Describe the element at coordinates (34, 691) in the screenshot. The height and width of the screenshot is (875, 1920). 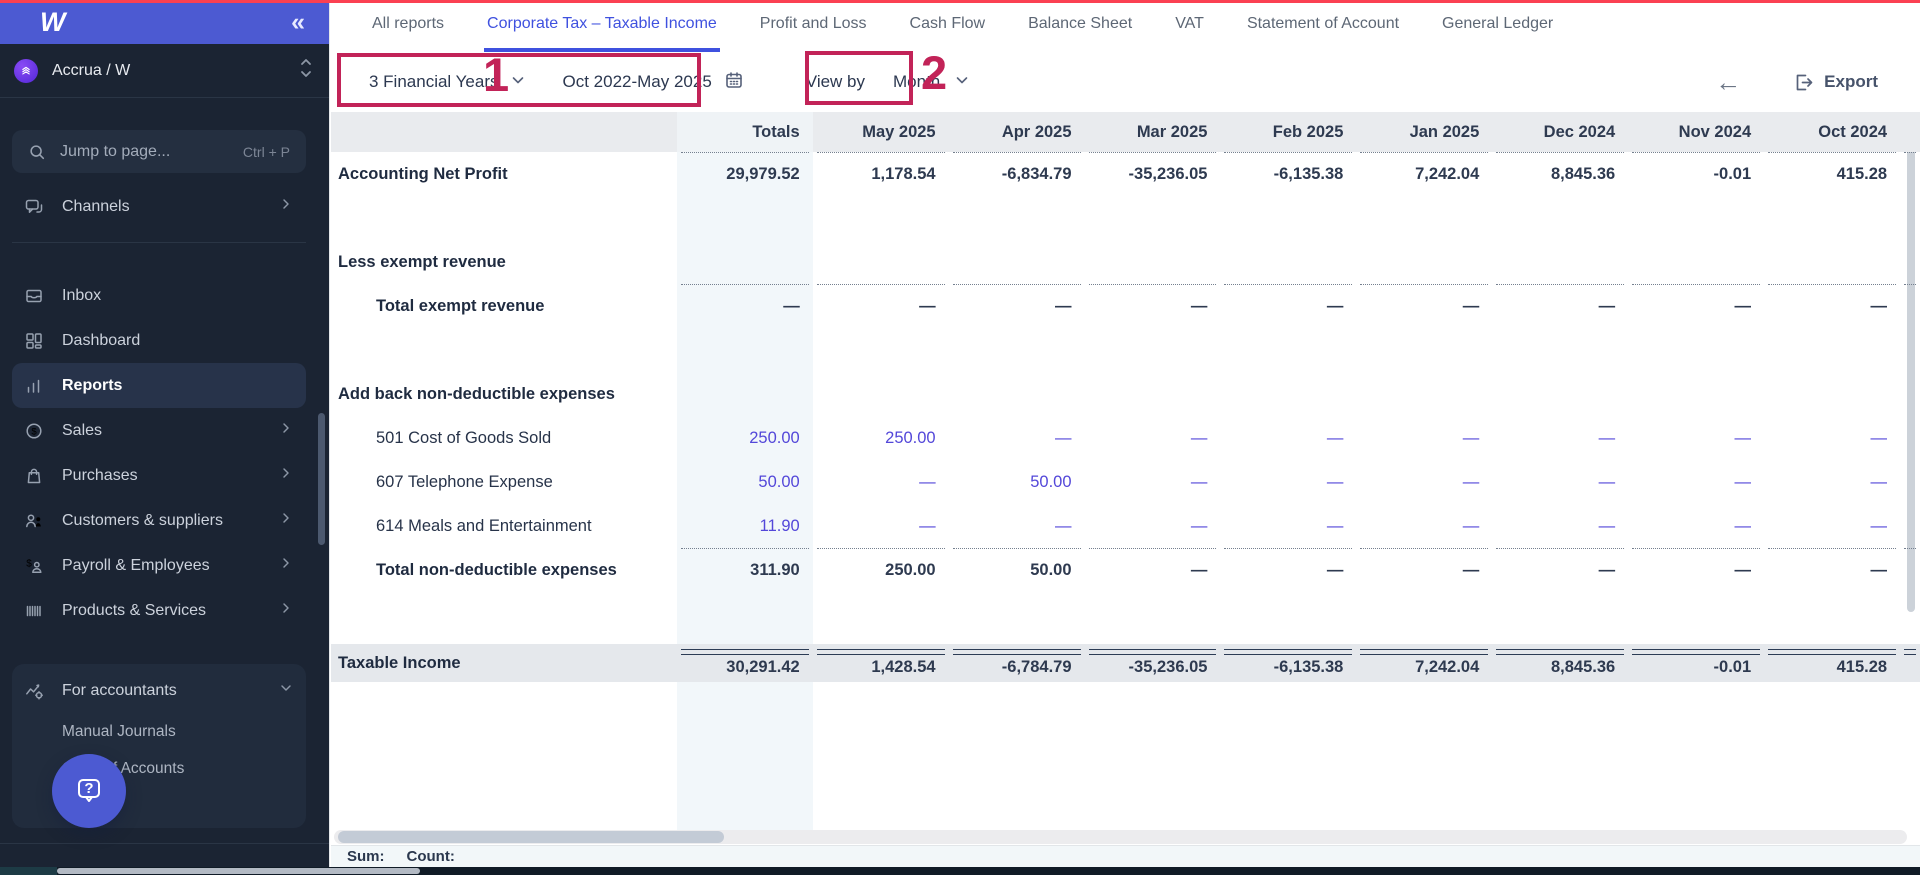
I see `accountants-icon` at that location.